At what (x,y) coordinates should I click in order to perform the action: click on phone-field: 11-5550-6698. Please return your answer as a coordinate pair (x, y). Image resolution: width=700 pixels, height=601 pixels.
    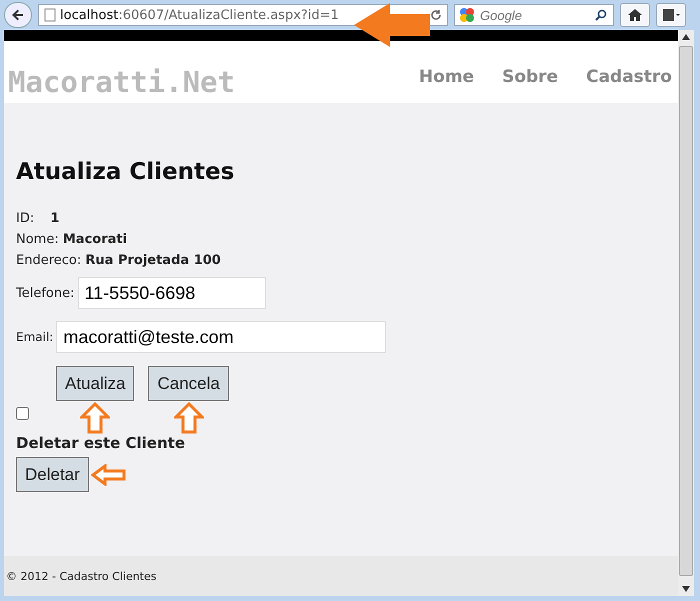
    Looking at the image, I should click on (172, 293).